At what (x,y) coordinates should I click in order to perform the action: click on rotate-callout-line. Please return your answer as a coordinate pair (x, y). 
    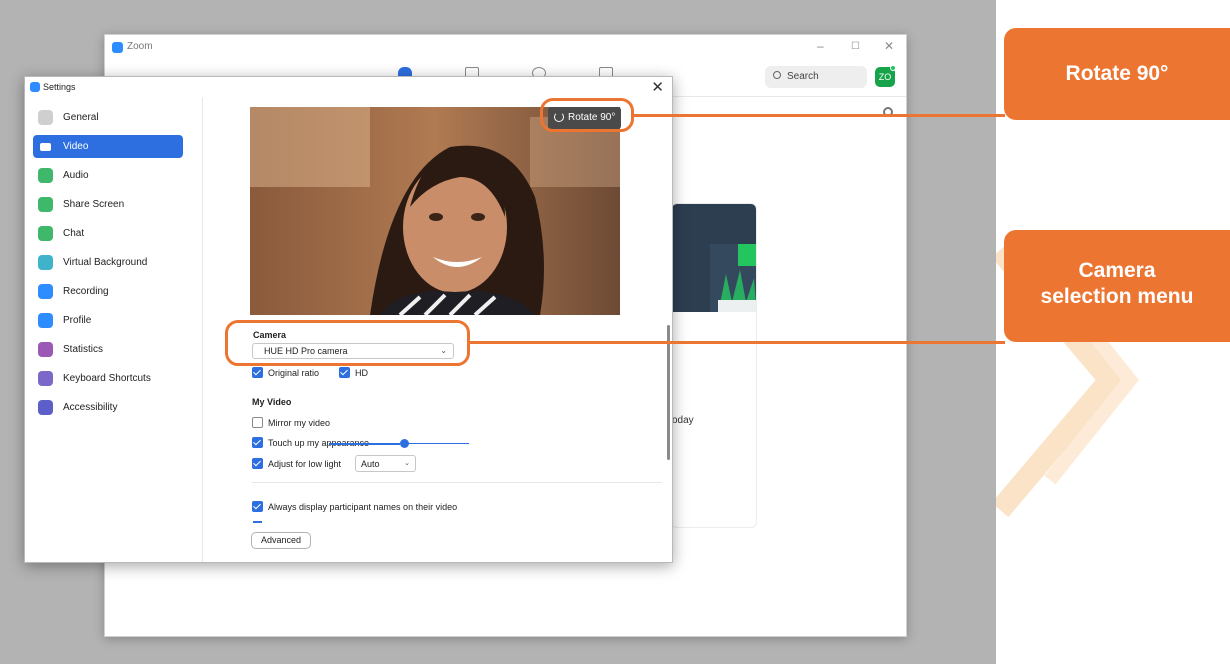
    Looking at the image, I should click on (819, 115).